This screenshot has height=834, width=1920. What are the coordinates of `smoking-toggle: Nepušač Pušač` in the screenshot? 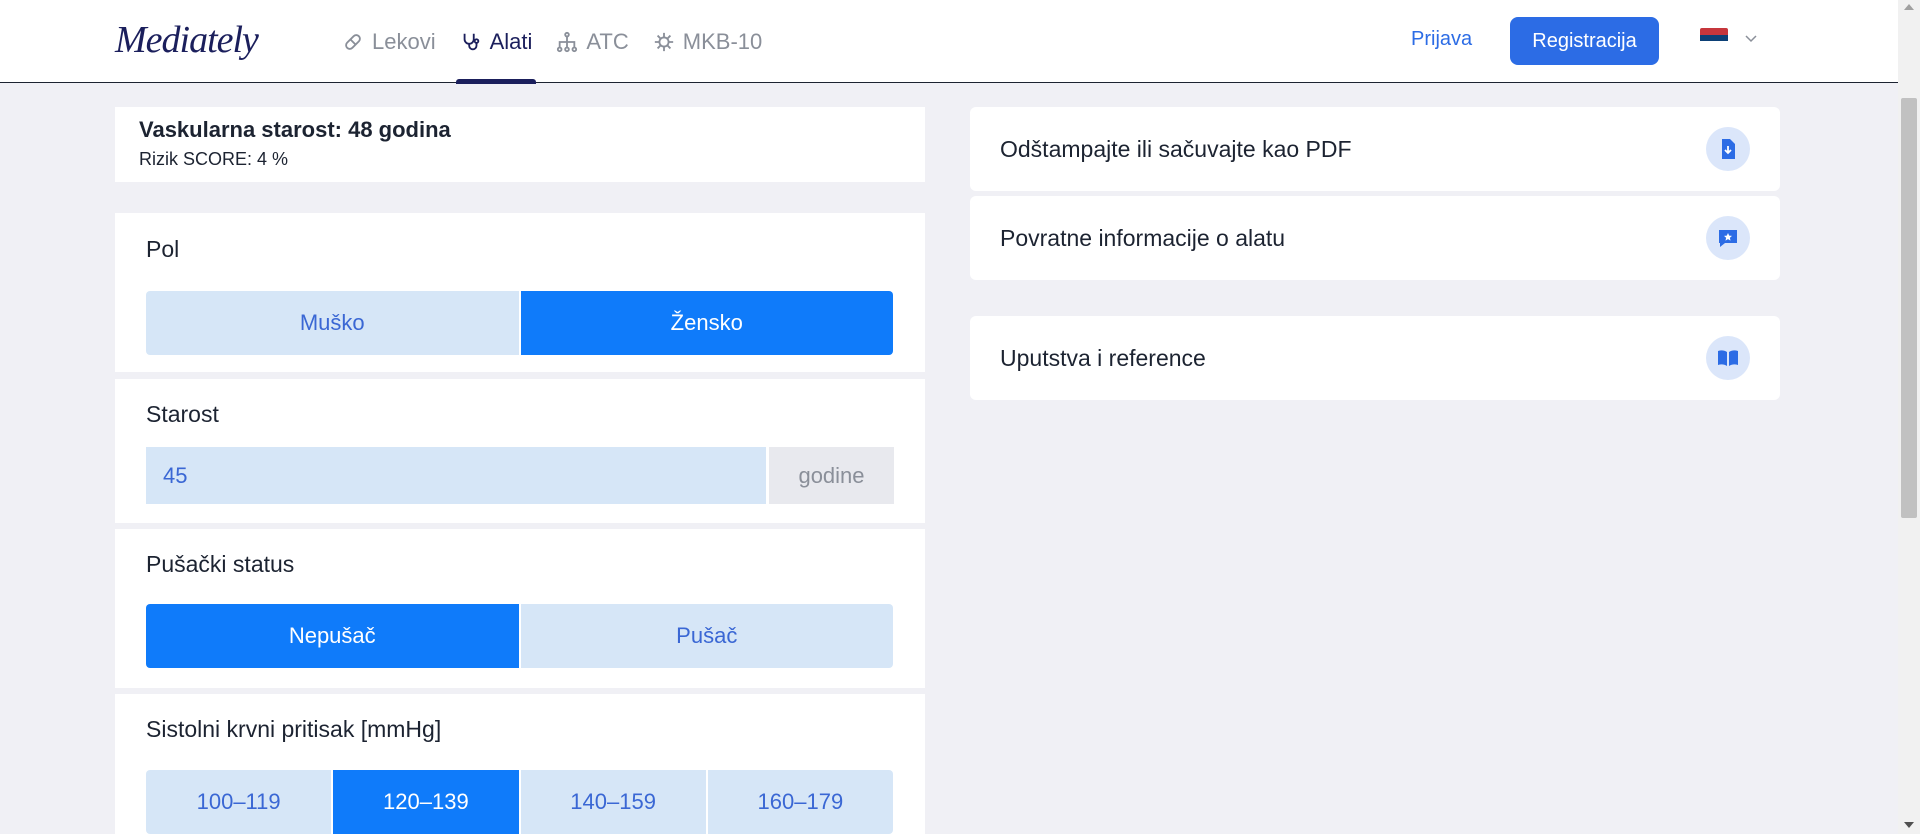 It's located at (519, 636).